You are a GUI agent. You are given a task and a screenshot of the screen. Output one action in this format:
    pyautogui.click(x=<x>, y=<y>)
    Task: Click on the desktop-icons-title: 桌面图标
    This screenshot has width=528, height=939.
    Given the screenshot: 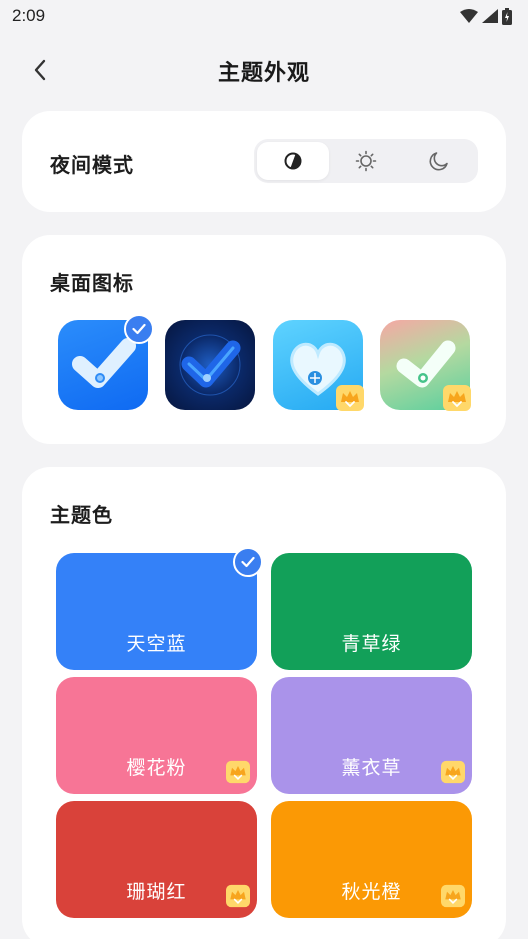 What is the action you would take?
    pyautogui.click(x=92, y=283)
    